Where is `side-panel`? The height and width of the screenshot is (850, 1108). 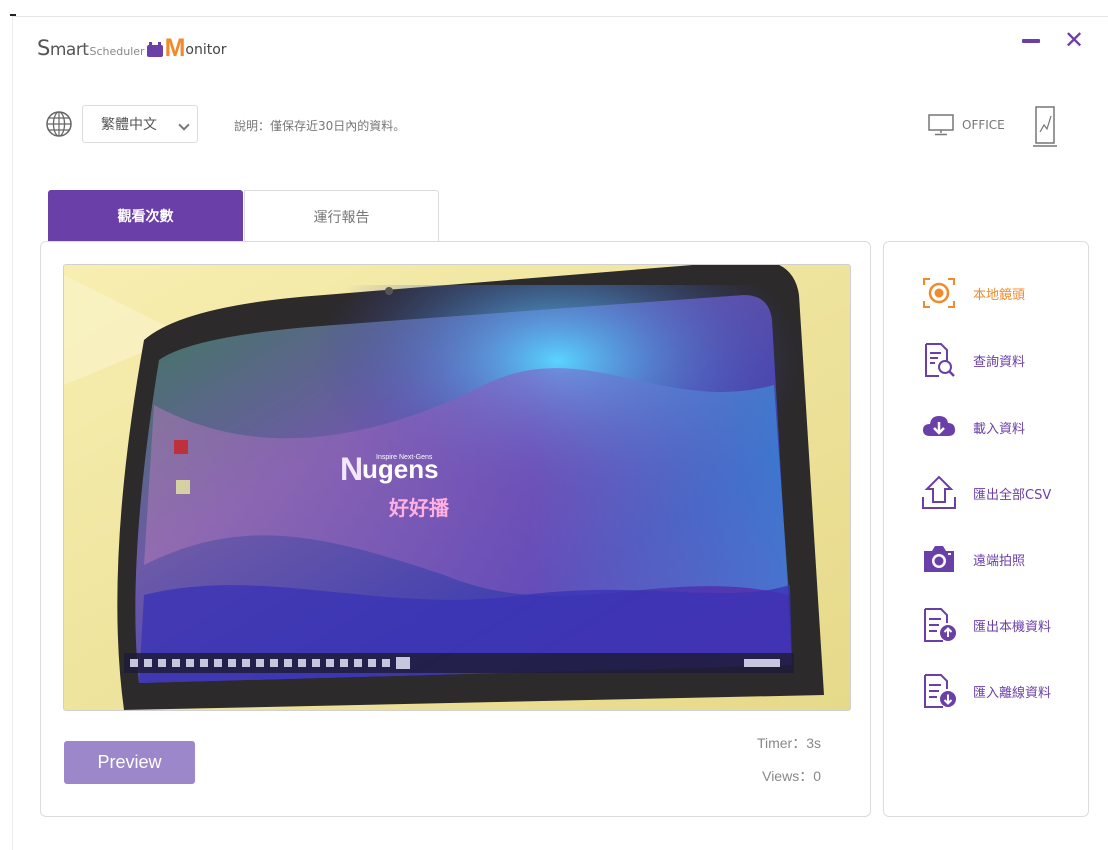 side-panel is located at coordinates (986, 529).